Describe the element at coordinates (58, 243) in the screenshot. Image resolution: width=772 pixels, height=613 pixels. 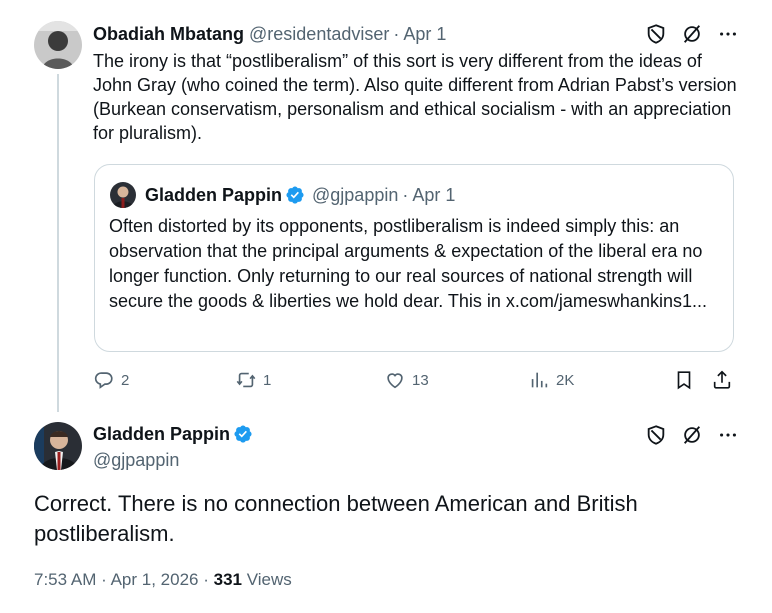
I see `thread-connector-line` at that location.